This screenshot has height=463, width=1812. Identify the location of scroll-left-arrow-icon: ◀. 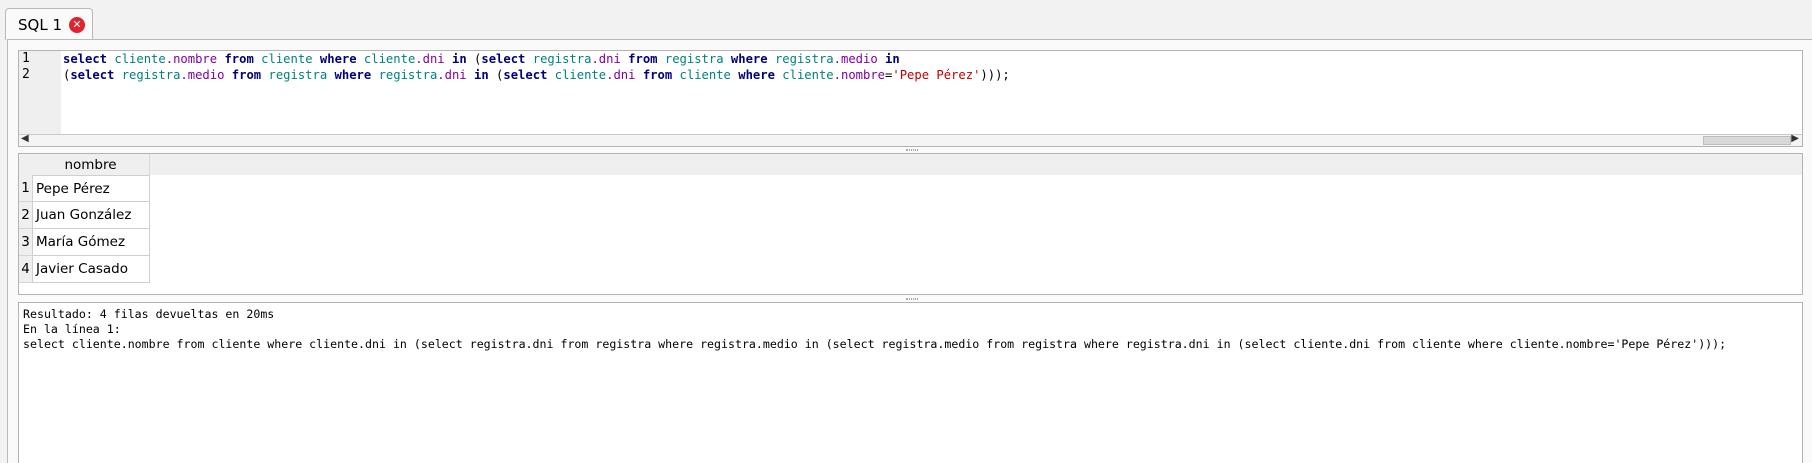
(25, 138).